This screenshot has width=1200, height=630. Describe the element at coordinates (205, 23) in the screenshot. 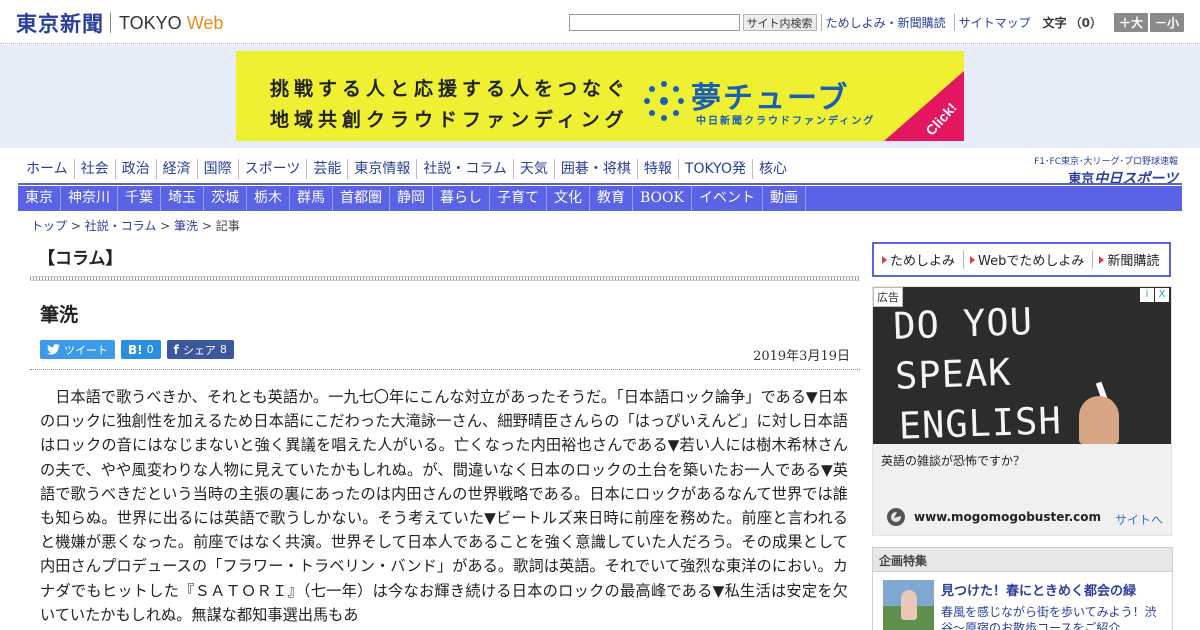

I see `logo-web: Web` at that location.